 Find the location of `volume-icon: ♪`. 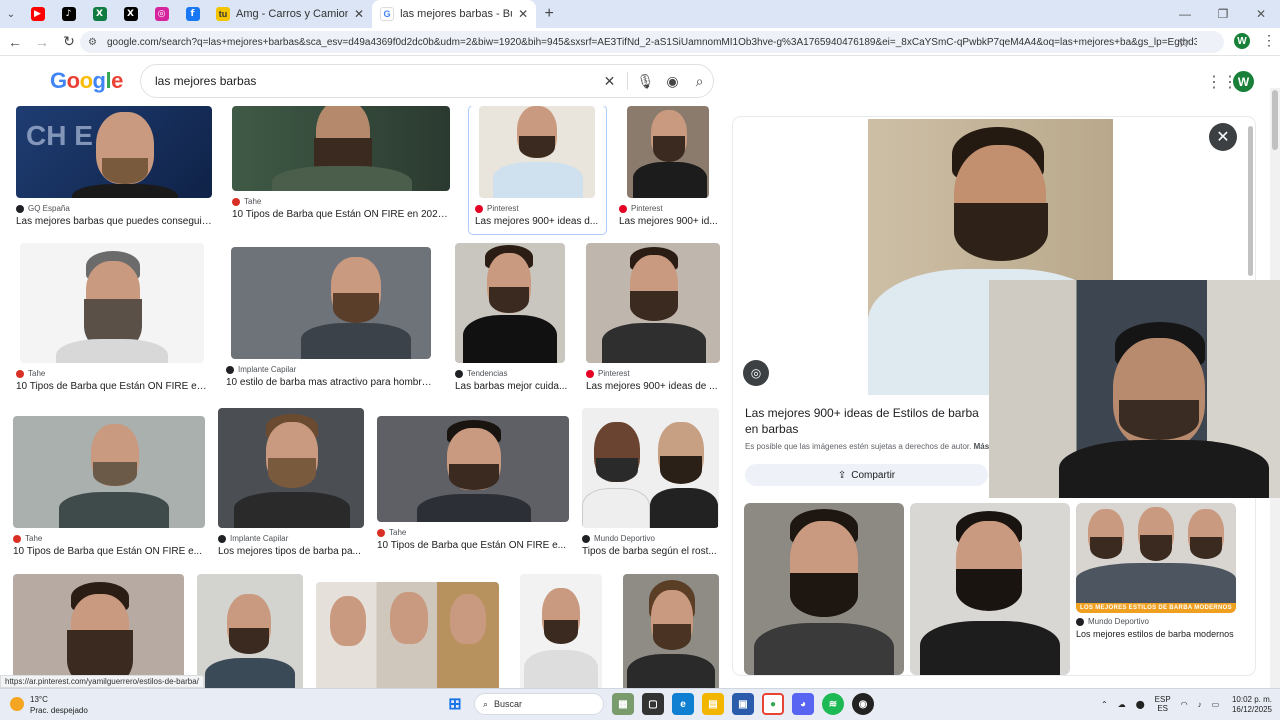

volume-icon: ♪ is located at coordinates (1200, 704).